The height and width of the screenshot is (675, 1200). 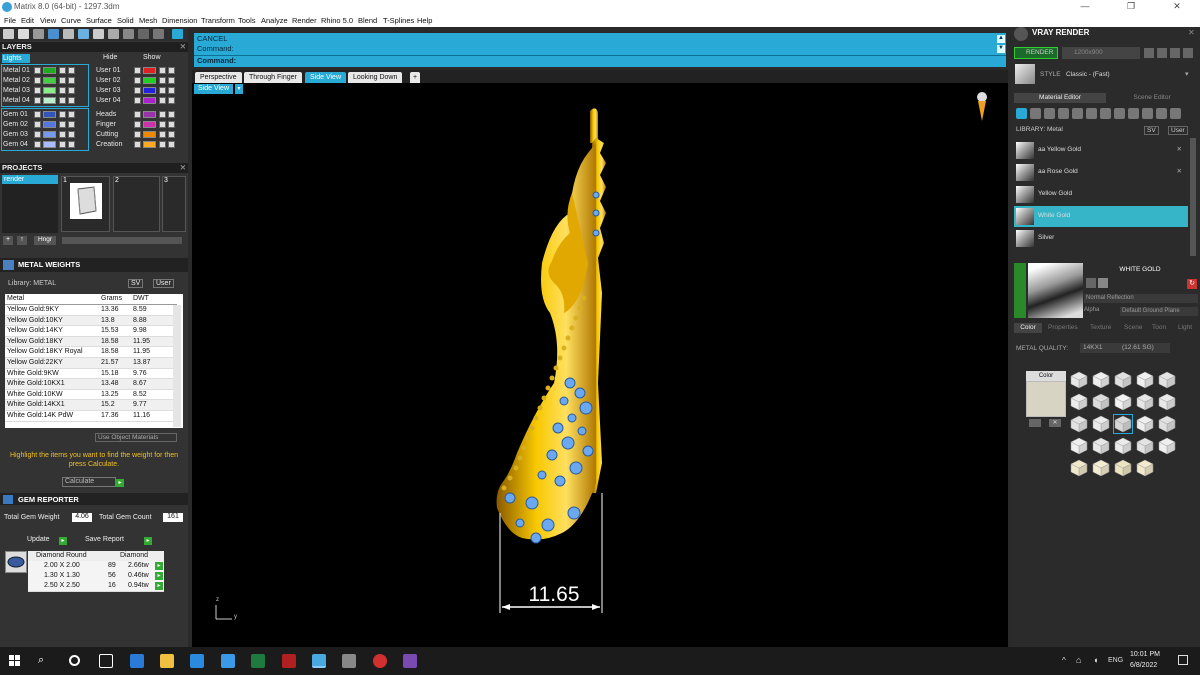 What do you see at coordinates (104, 539) in the screenshot?
I see `save-report-button: Save Report` at bounding box center [104, 539].